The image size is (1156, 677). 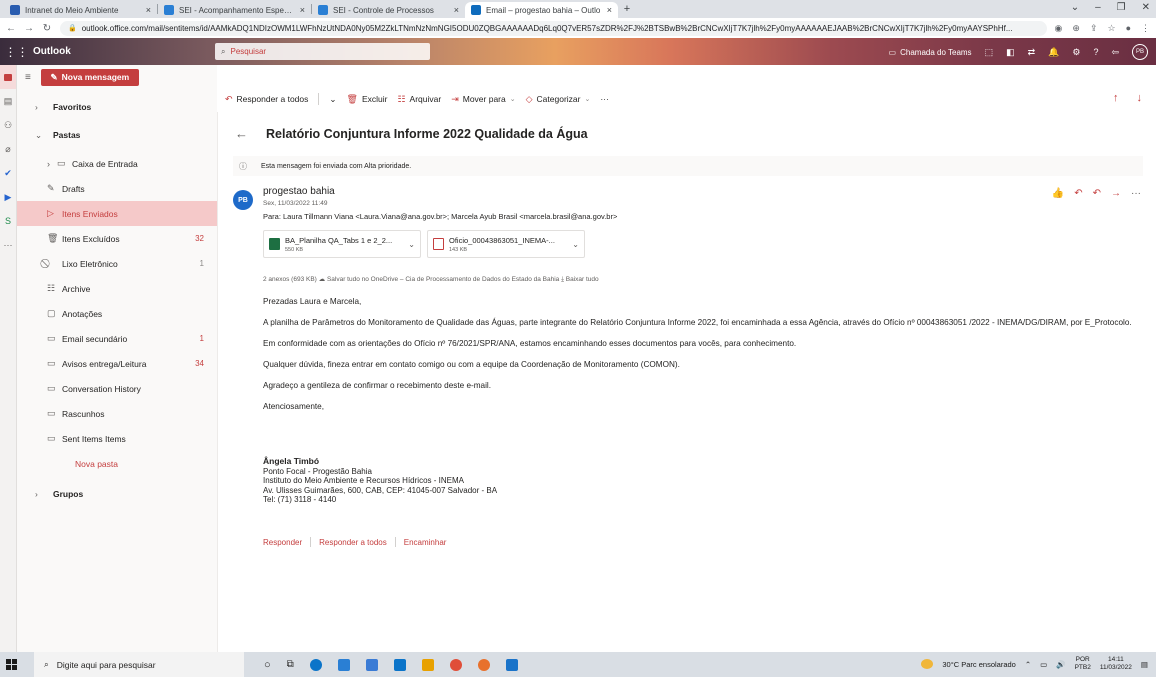 I want to click on hamburger-menu-icon: ≡, so click(x=28, y=77).